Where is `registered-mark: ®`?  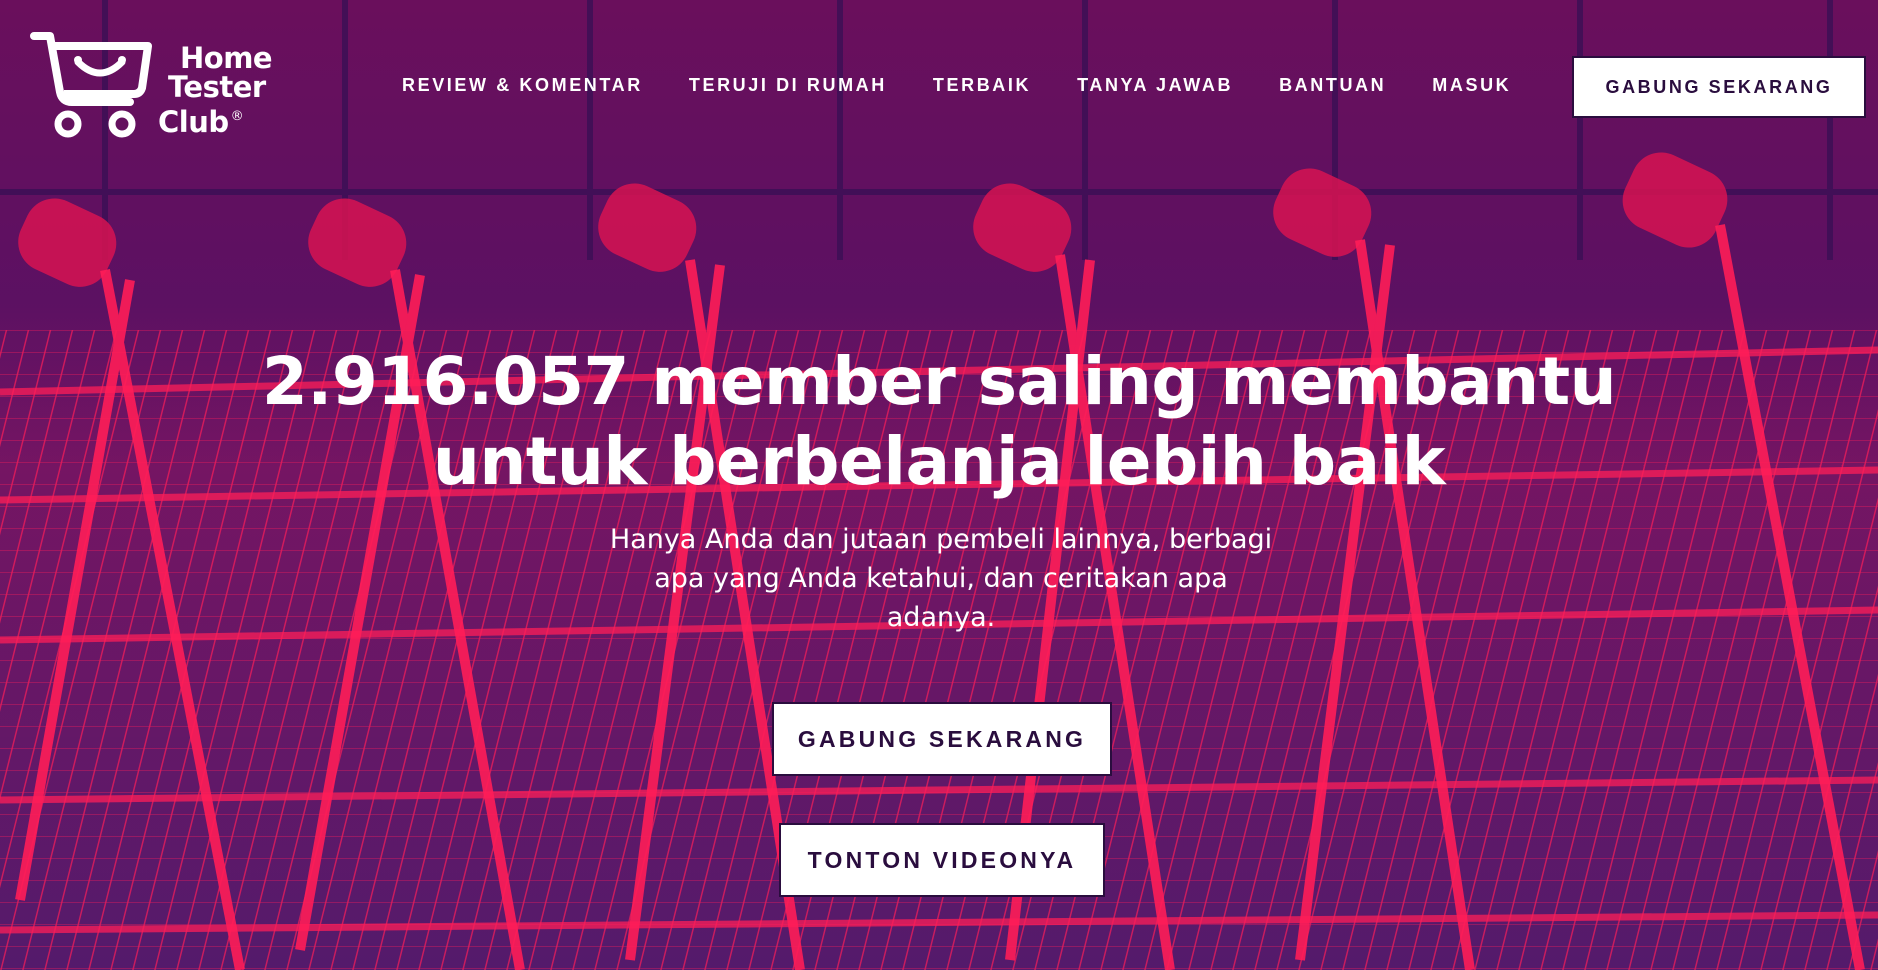 registered-mark: ® is located at coordinates (237, 116).